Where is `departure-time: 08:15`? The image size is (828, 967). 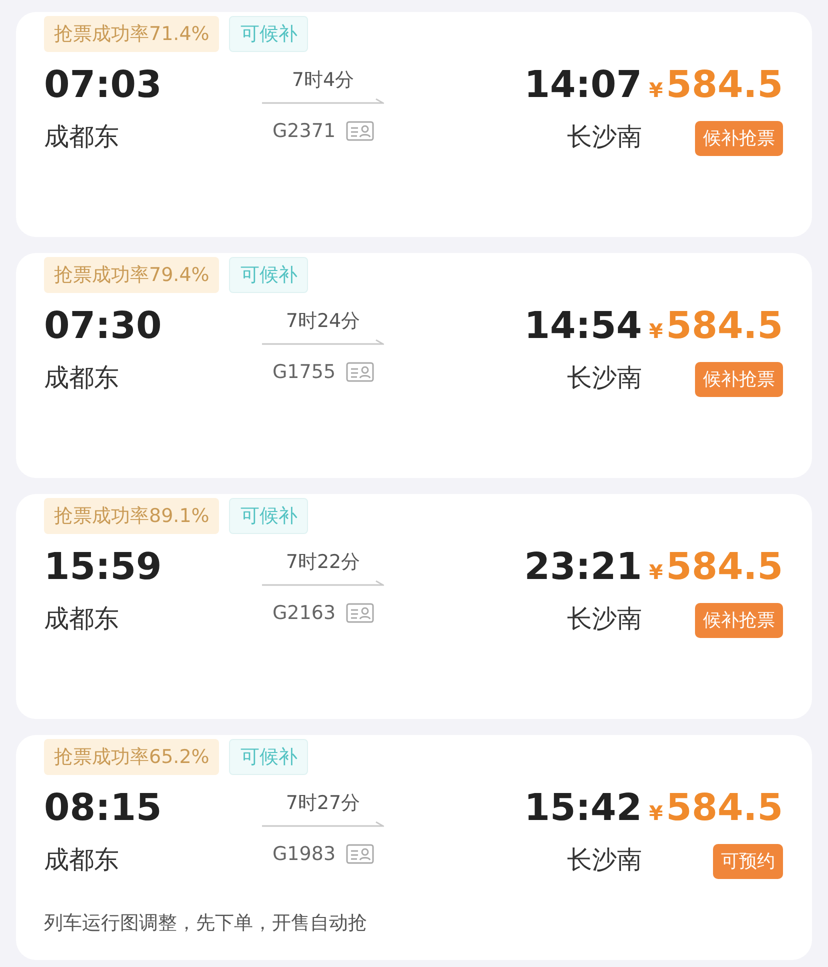
departure-time: 08:15 is located at coordinates (103, 808).